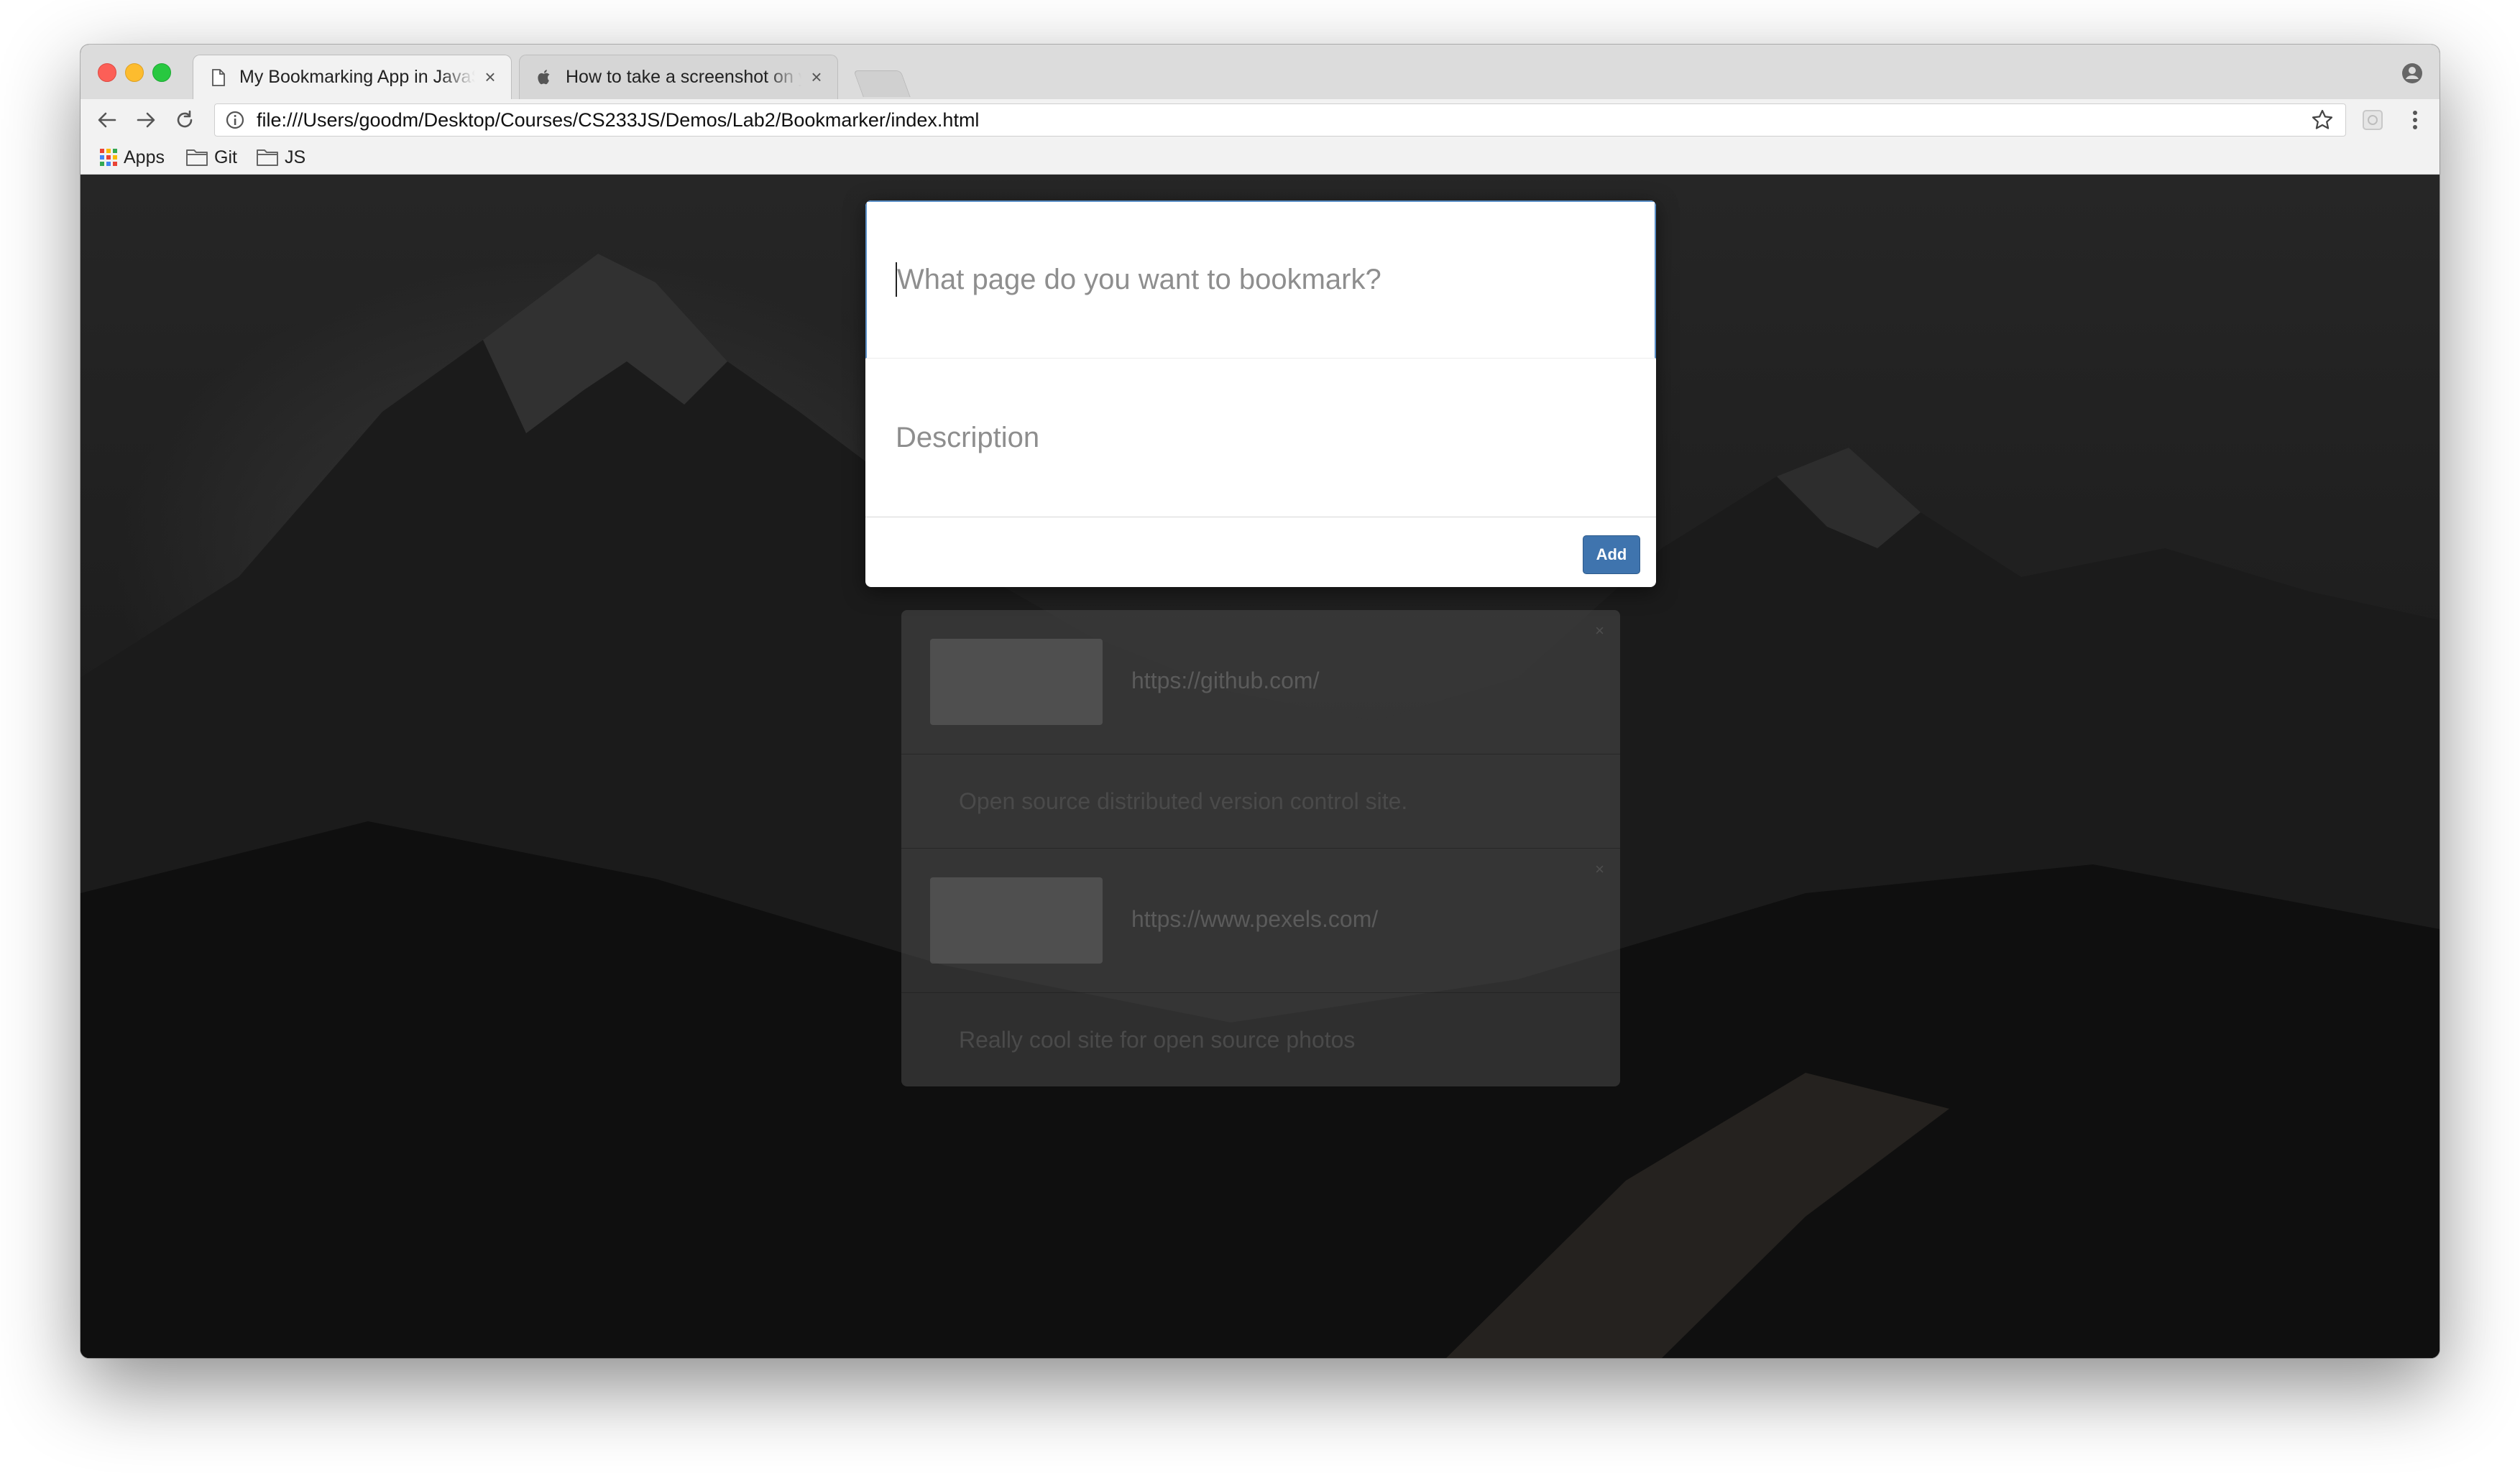 The height and width of the screenshot is (1473, 2520). Describe the element at coordinates (2322, 119) in the screenshot. I see `bookmark-star-icon` at that location.